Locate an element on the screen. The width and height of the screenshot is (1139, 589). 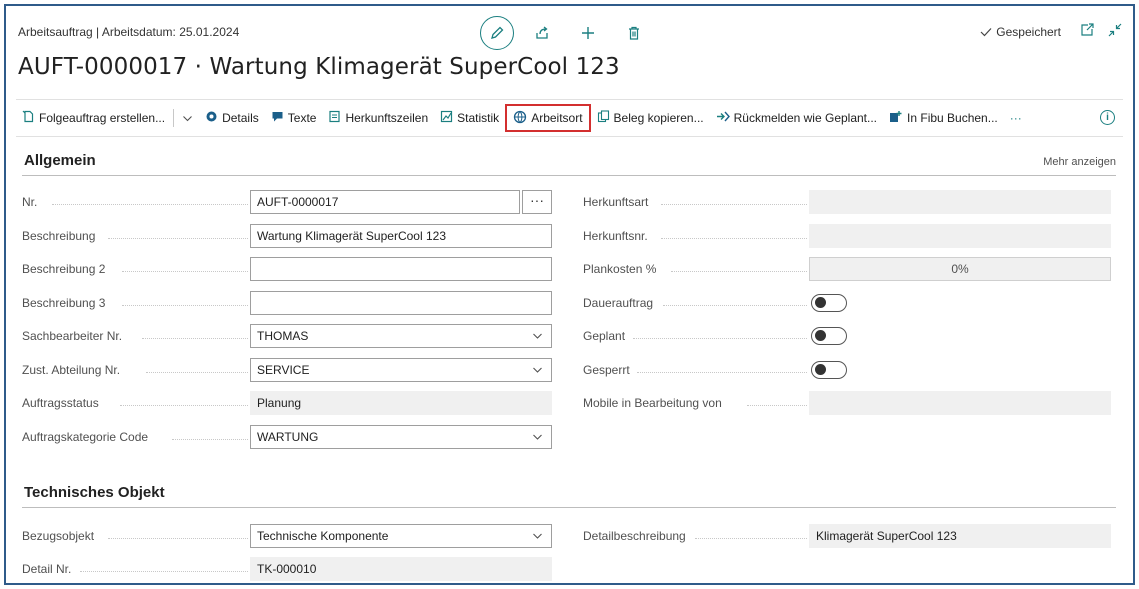
plus-icon is located at coordinates (588, 33).